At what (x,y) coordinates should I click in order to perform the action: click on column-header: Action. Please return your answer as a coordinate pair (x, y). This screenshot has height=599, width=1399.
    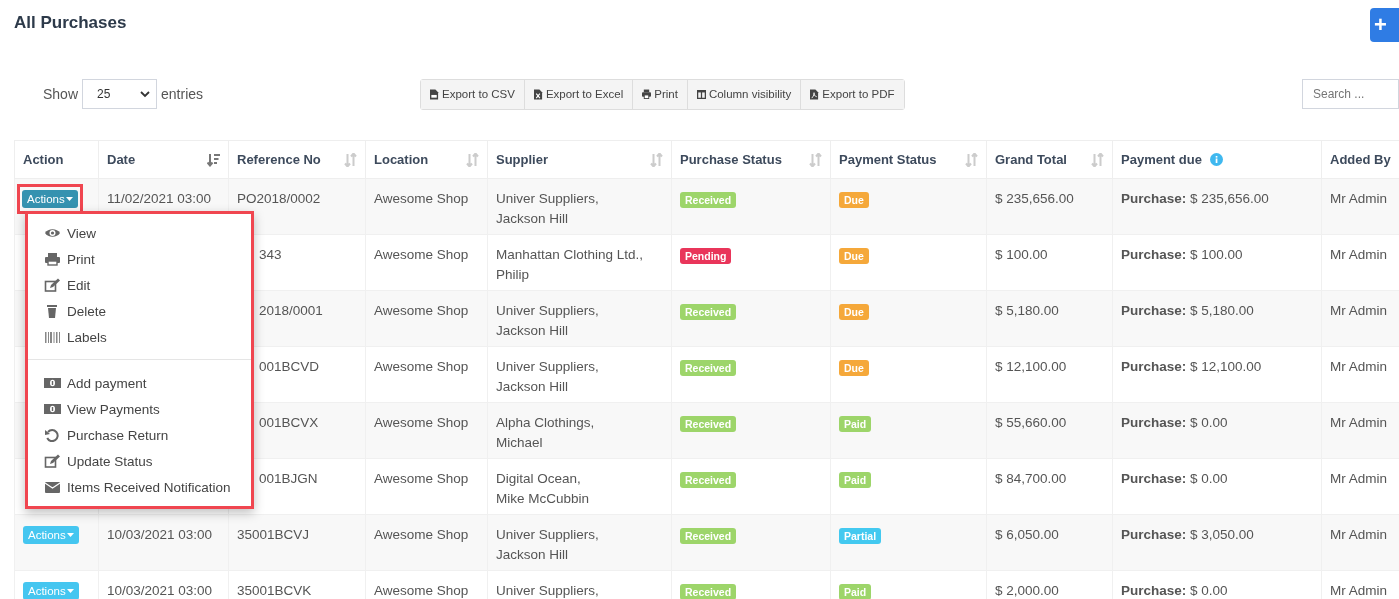
    Looking at the image, I should click on (56, 159).